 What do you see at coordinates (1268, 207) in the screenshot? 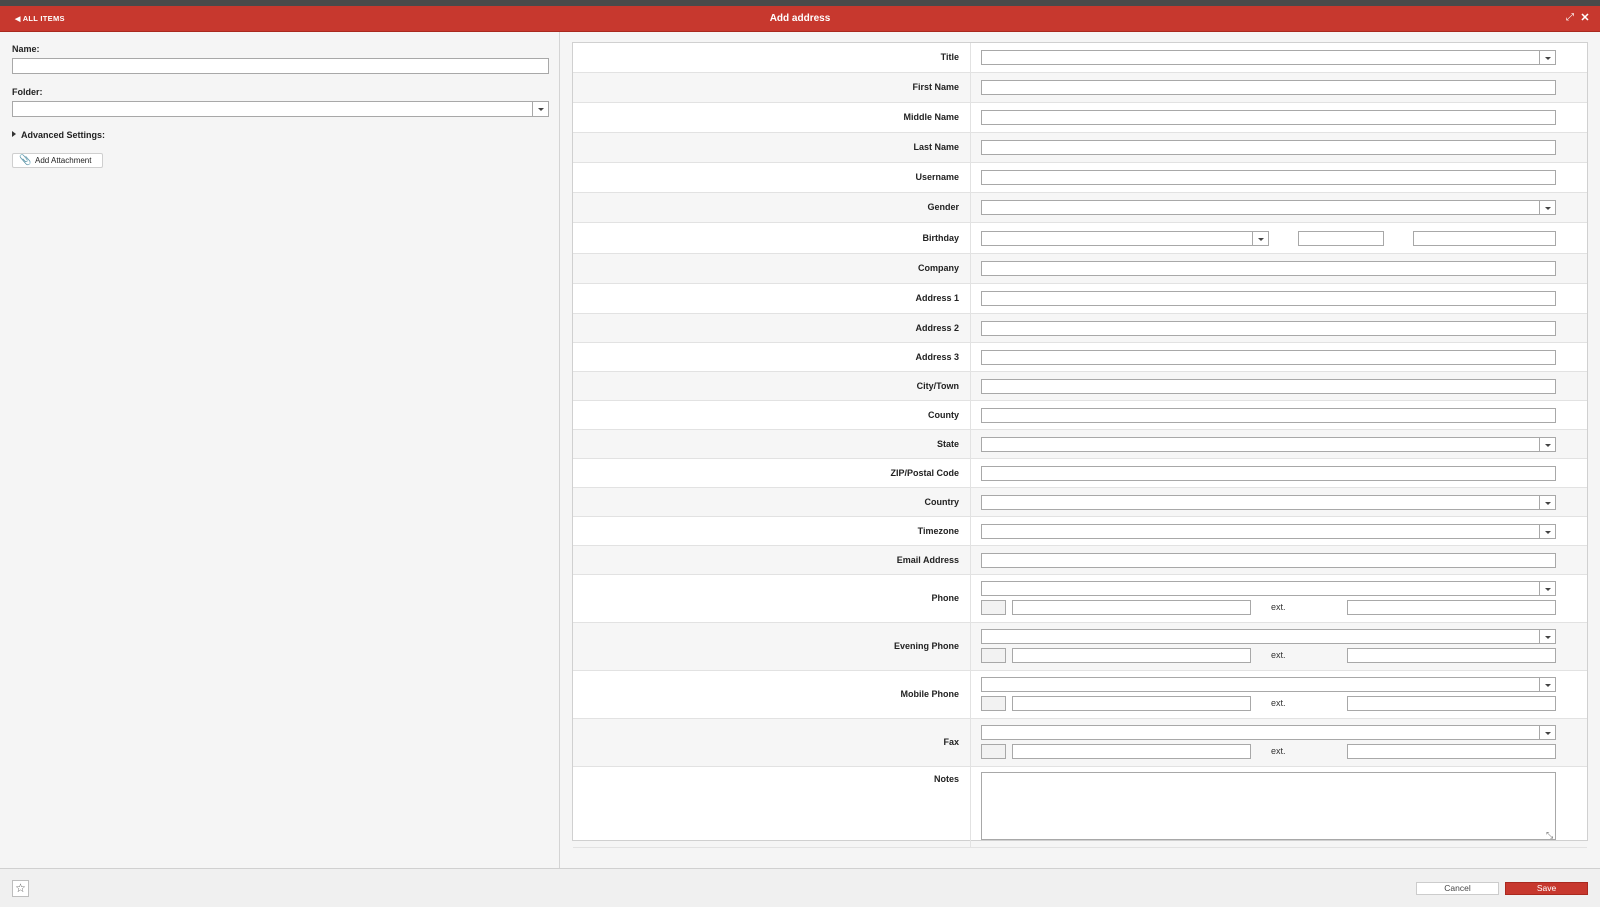
I see `gender-select` at bounding box center [1268, 207].